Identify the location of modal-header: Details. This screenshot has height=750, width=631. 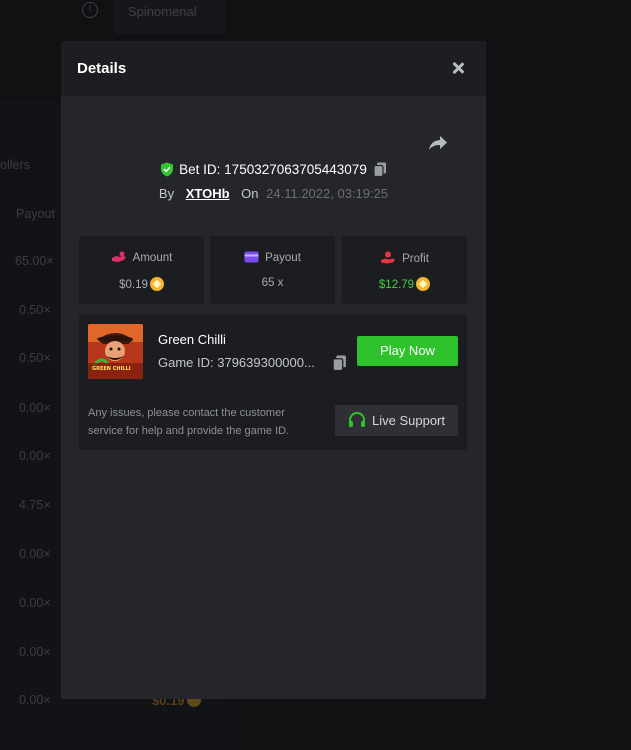
(273, 68).